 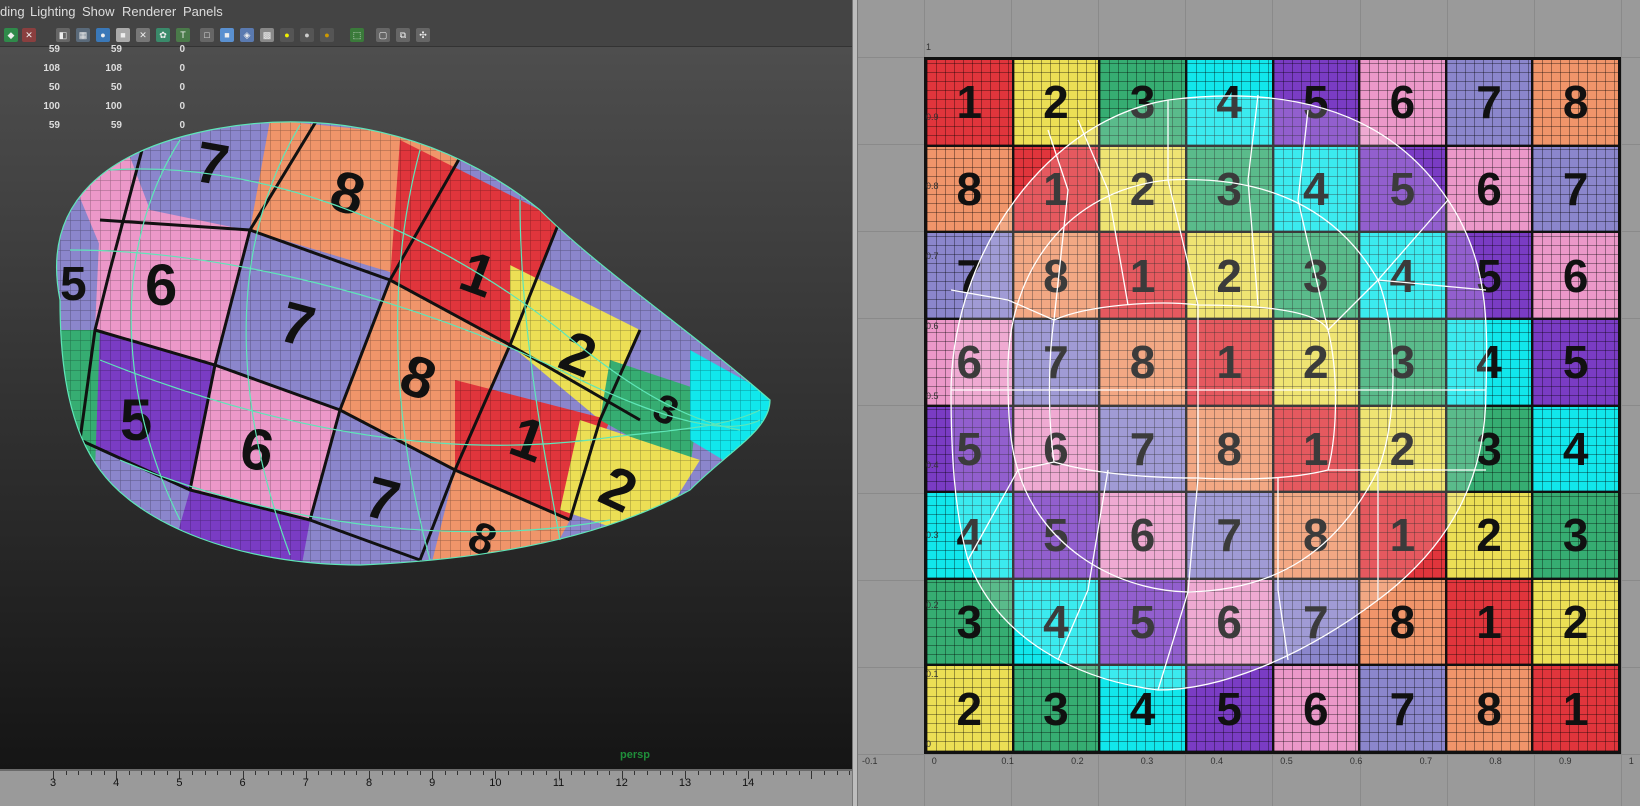 What do you see at coordinates (143, 35) in the screenshot?
I see `xray-icon: ✕` at bounding box center [143, 35].